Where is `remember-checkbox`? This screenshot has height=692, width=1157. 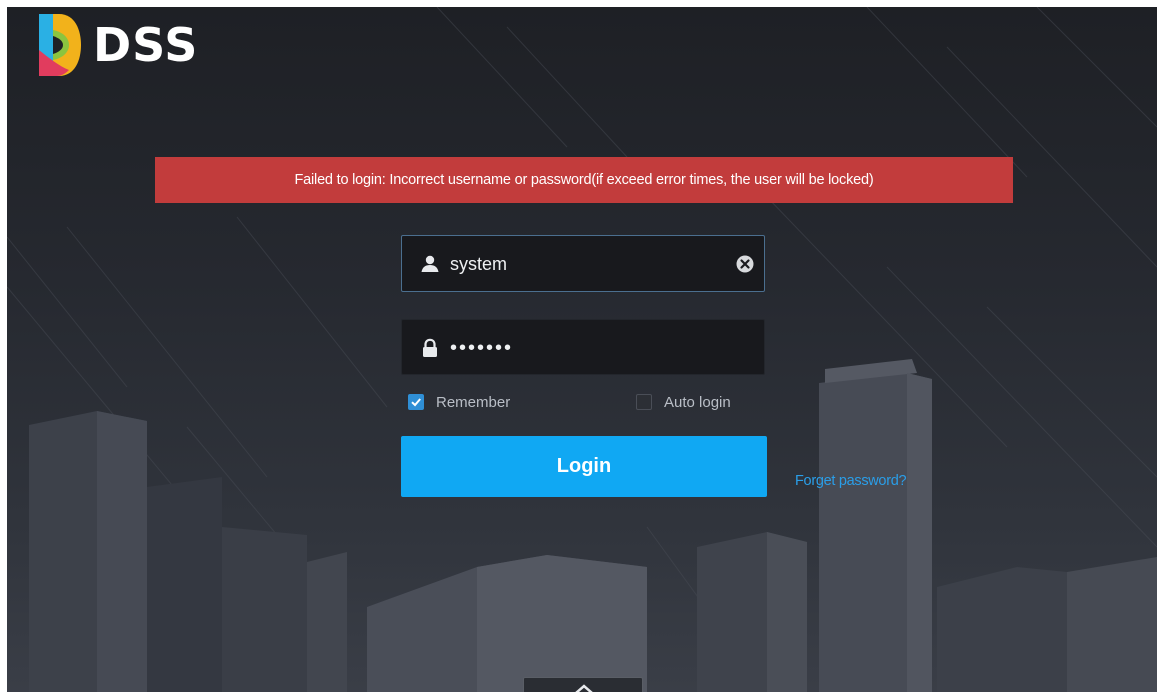 remember-checkbox is located at coordinates (416, 402).